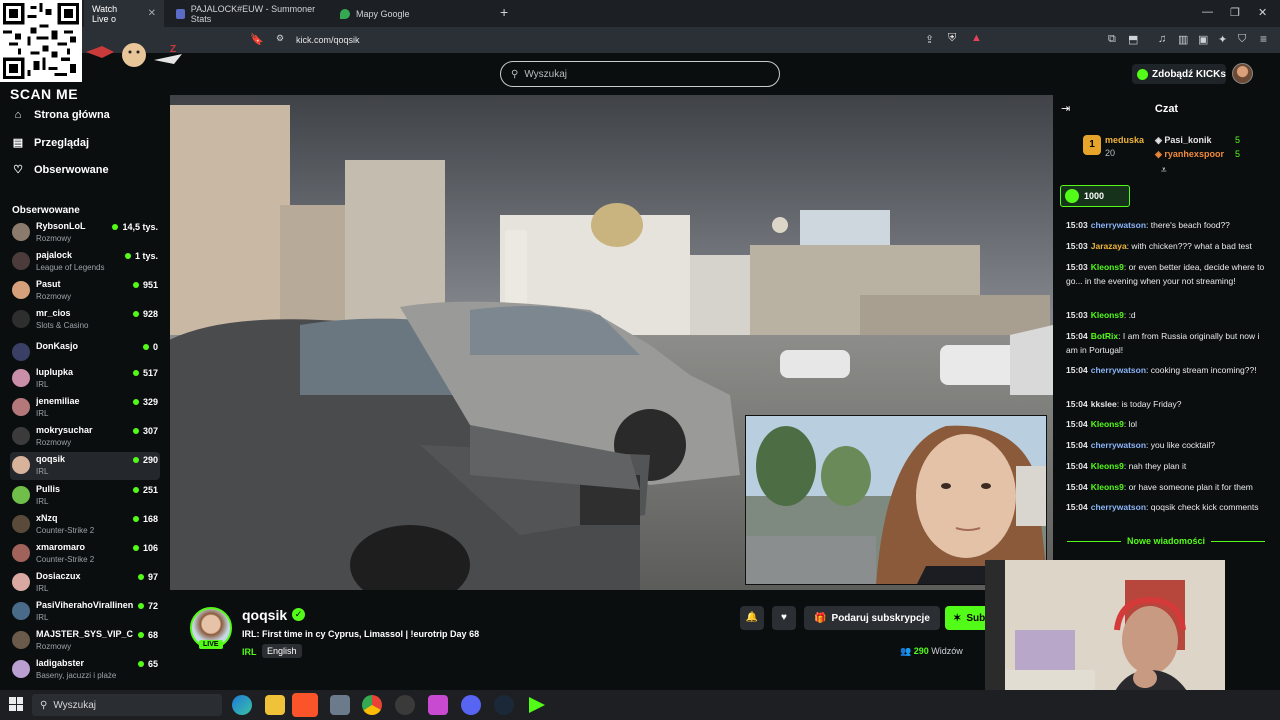 Image resolution: width=1280 pixels, height=720 pixels. Describe the element at coordinates (61, 115) in the screenshot. I see `nav-home: ⌂ Strona główna` at that location.